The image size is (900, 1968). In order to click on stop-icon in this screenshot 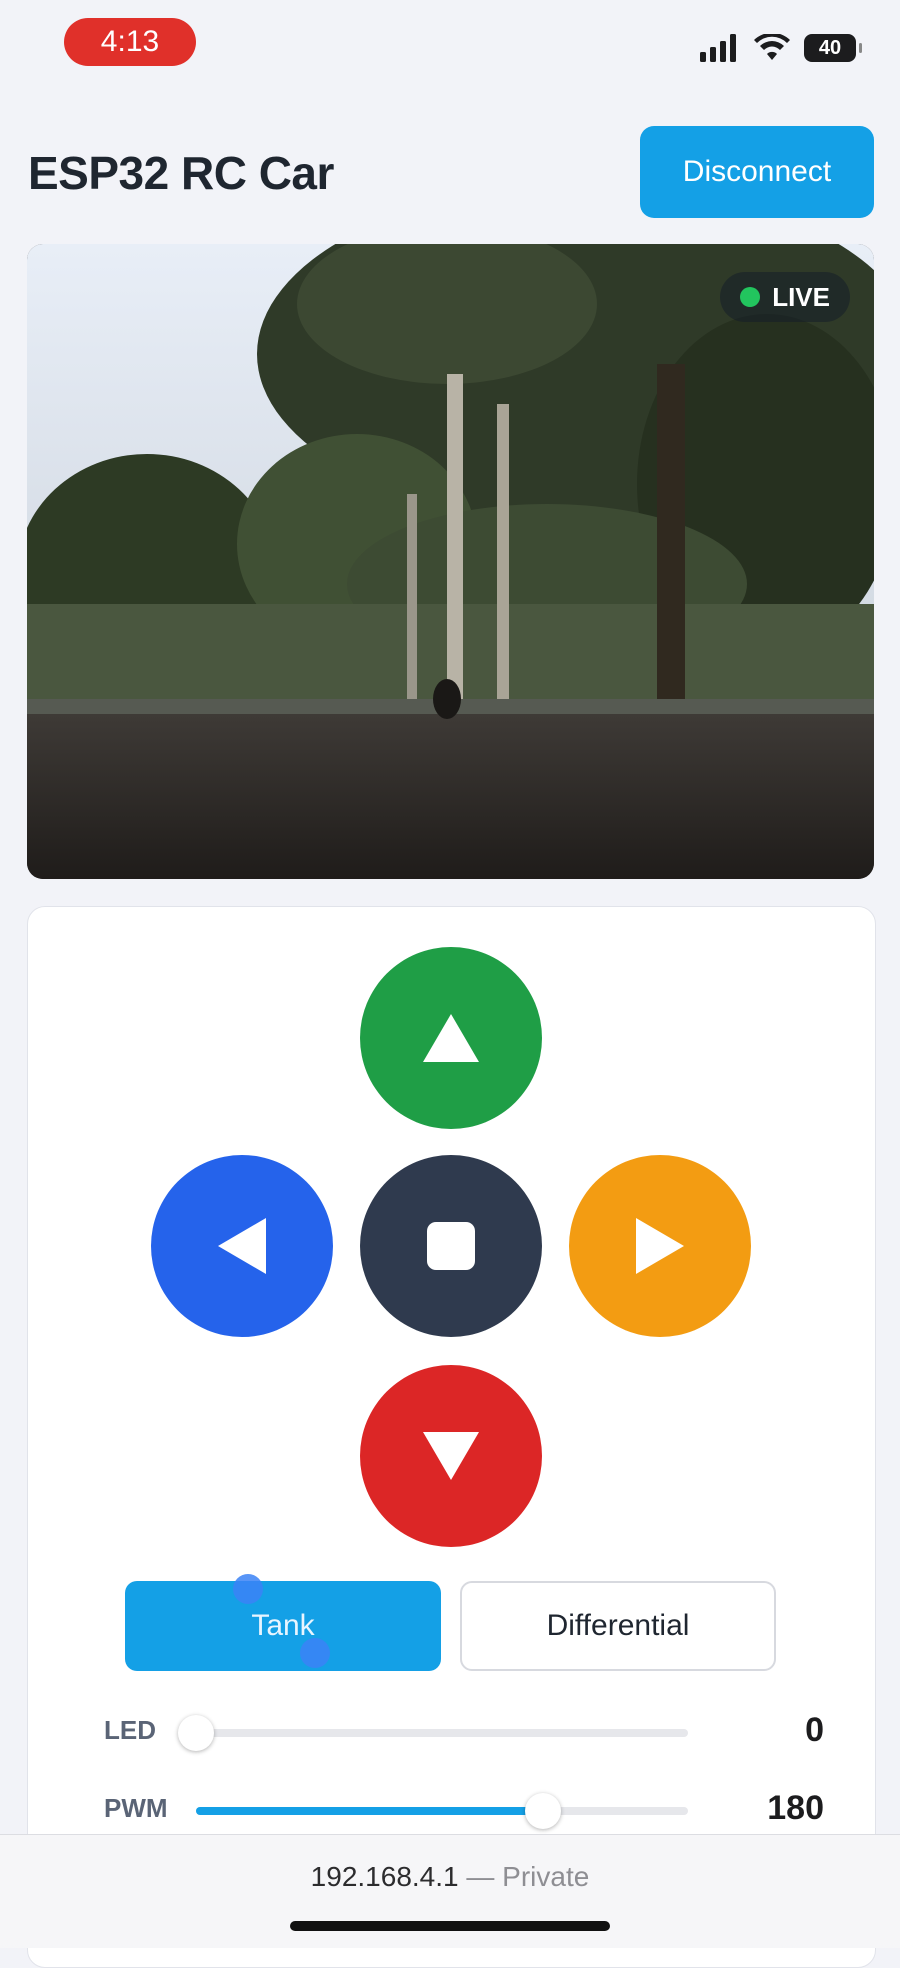, I will do `click(451, 1246)`.